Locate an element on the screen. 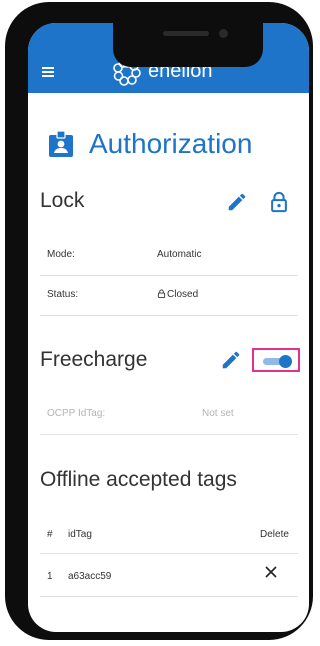 The image size is (320, 646). ocpp-idtag-label: OCPP IdTag: is located at coordinates (76, 413).